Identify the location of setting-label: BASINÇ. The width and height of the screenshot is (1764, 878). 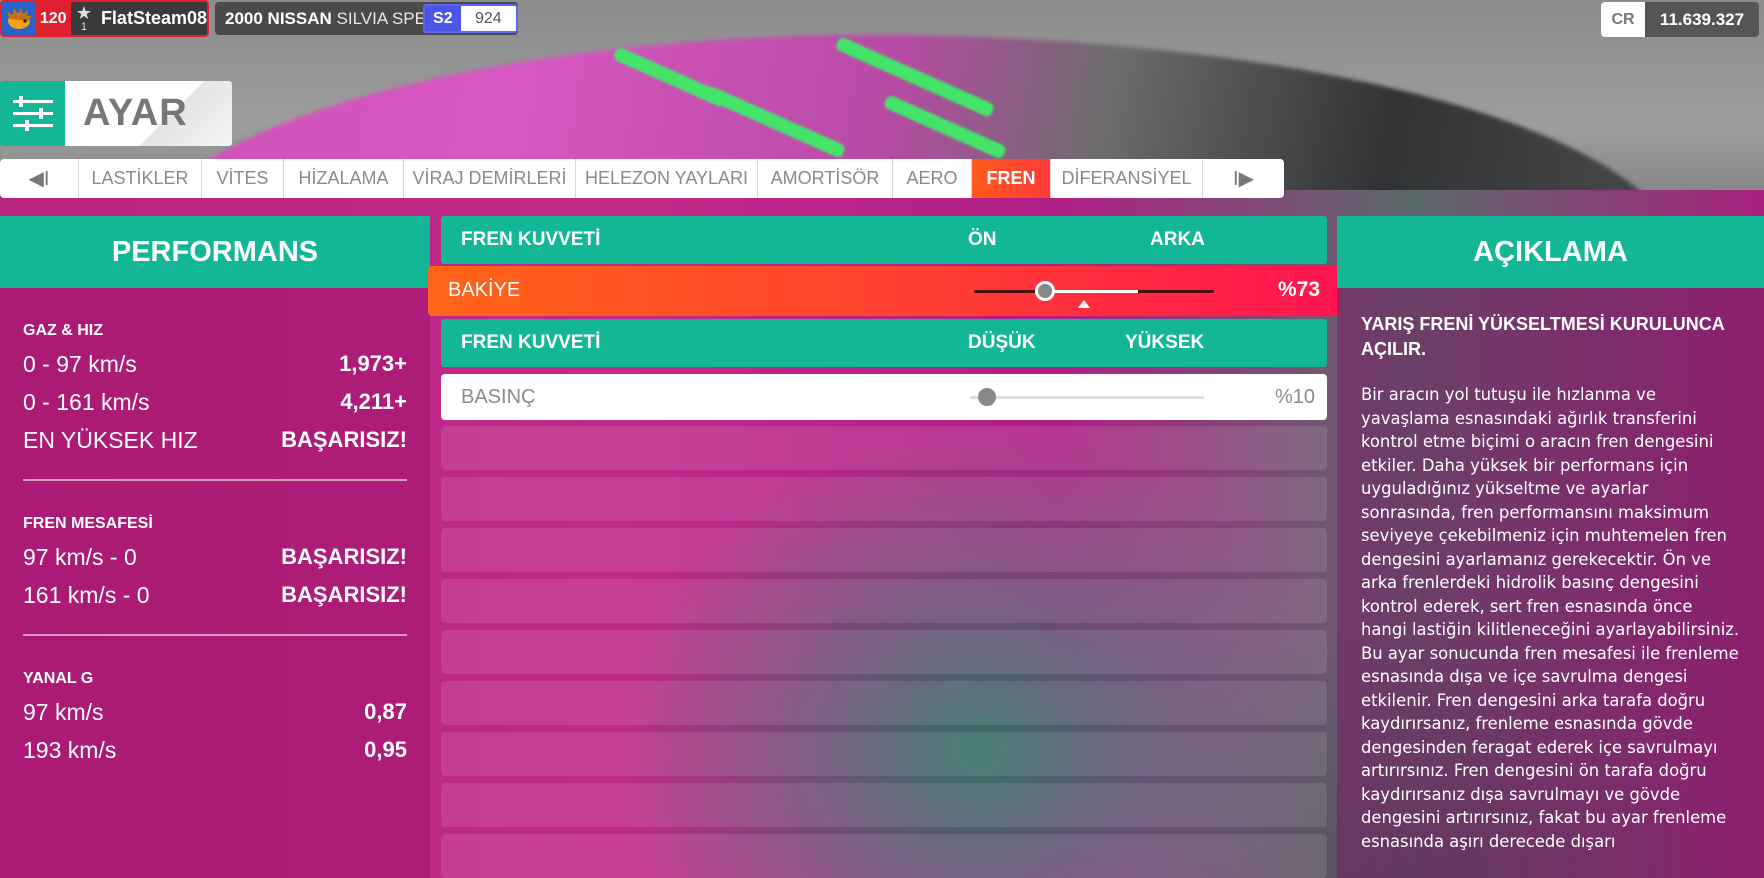
(498, 397).